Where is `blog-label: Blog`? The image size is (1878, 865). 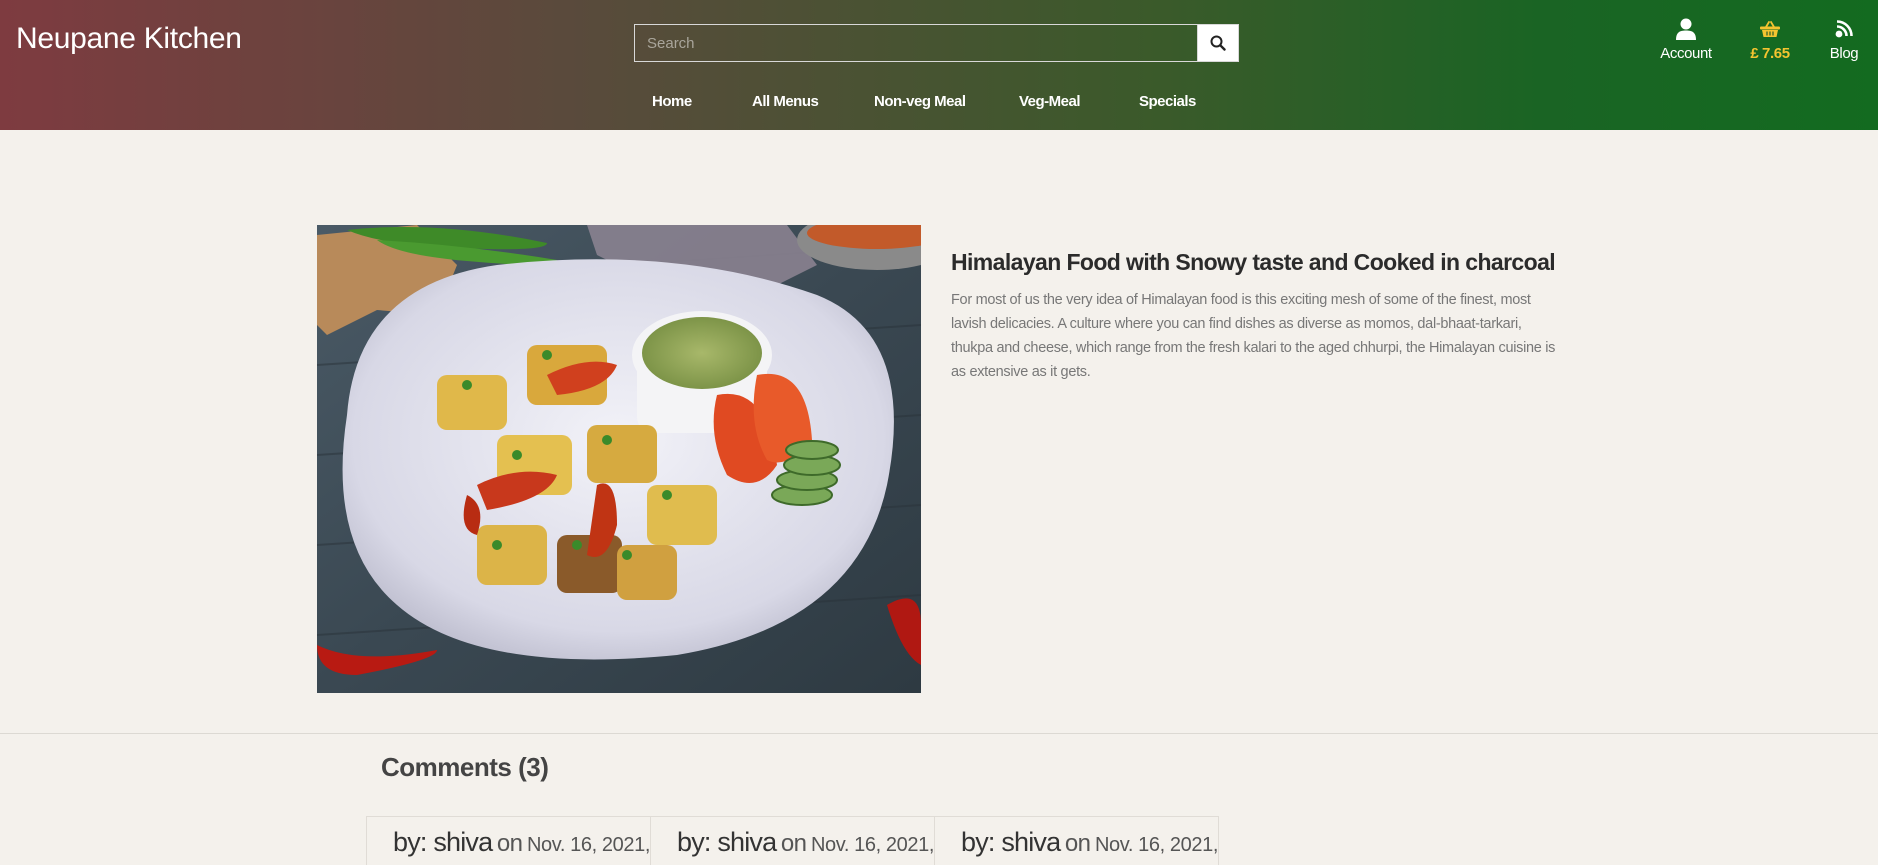
blog-label: Blog is located at coordinates (1844, 53).